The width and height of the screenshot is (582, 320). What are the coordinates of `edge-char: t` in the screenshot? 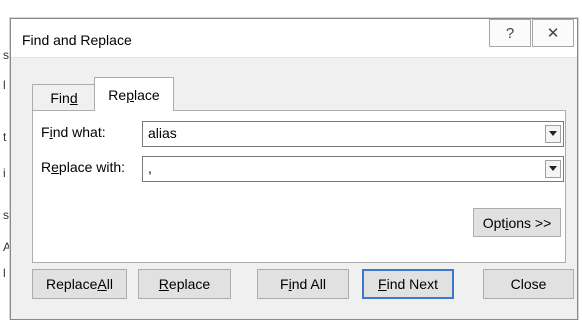 It's located at (5, 137).